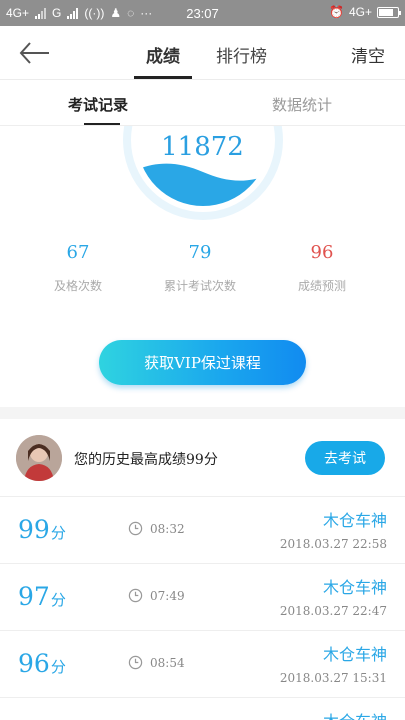 Image resolution: width=405 pixels, height=720 pixels. What do you see at coordinates (345, 458) in the screenshot?
I see `take-exam-button: 去考试` at bounding box center [345, 458].